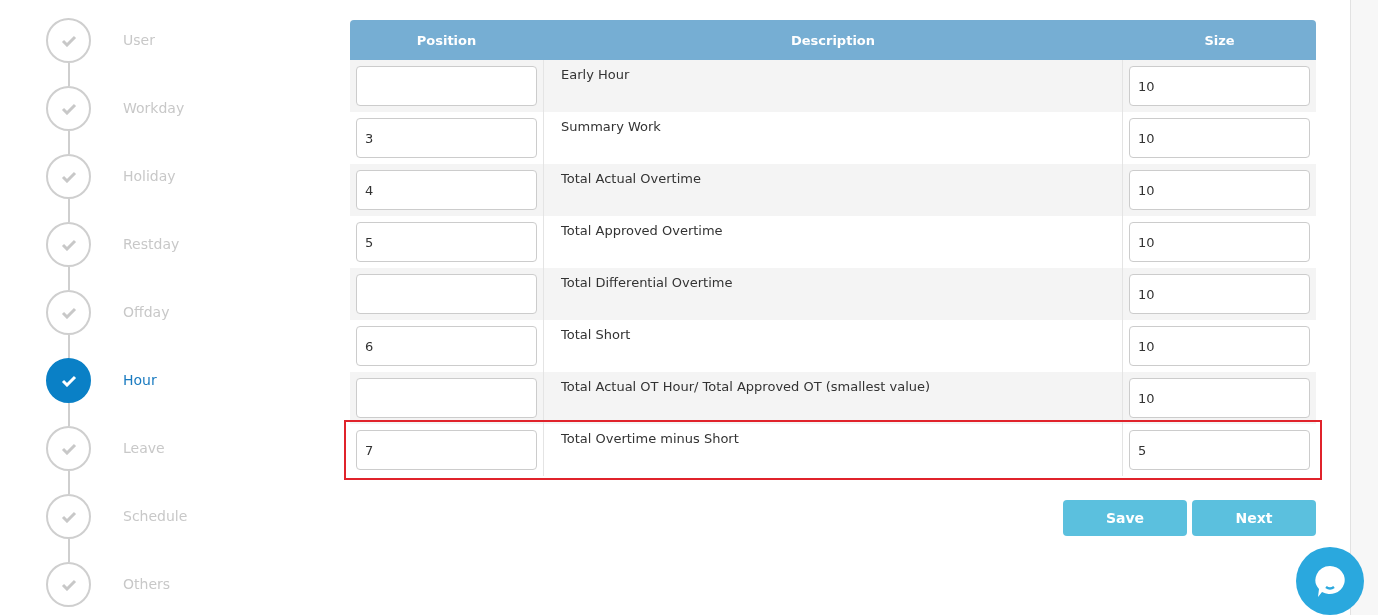 This screenshot has height=615, width=1378. What do you see at coordinates (446, 346) in the screenshot?
I see `position-input: 6` at bounding box center [446, 346].